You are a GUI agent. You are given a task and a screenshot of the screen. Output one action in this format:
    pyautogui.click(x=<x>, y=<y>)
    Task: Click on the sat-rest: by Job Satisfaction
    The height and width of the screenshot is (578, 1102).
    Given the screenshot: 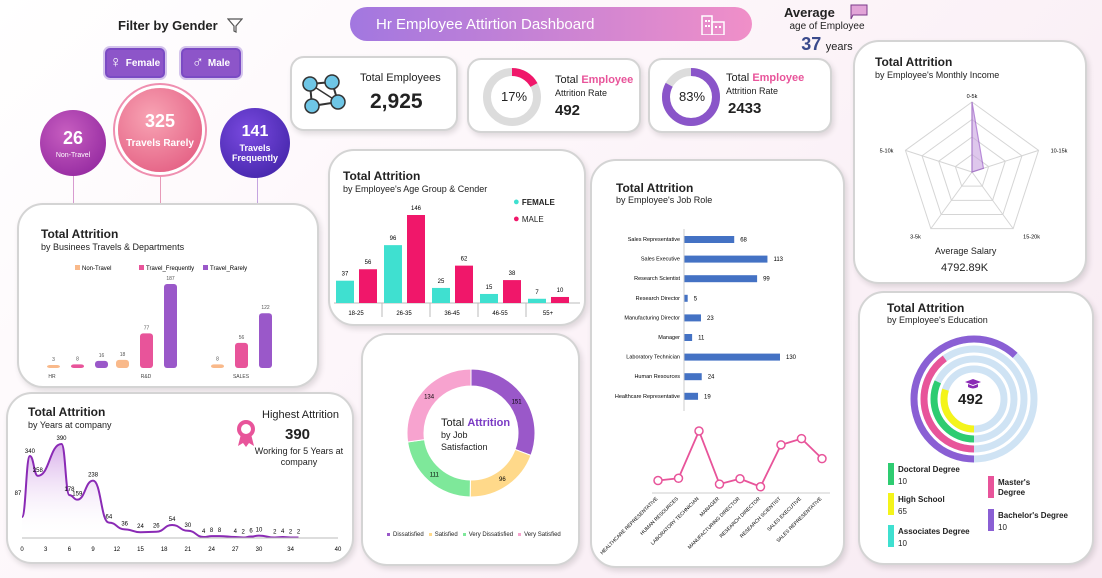 What is the action you would take?
    pyautogui.click(x=464, y=441)
    